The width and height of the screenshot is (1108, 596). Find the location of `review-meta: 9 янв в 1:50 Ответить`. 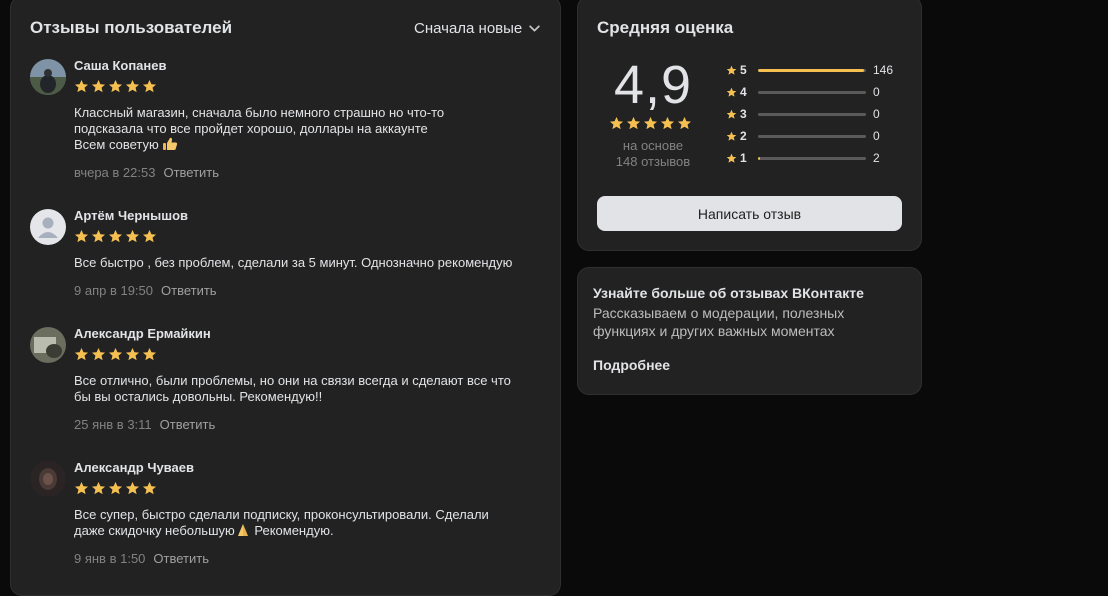

review-meta: 9 янв в 1:50 Ответить is located at coordinates (141, 558).